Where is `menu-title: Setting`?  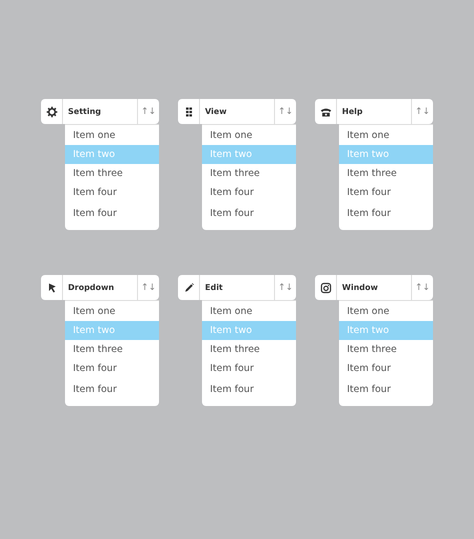 menu-title: Setting is located at coordinates (100, 111).